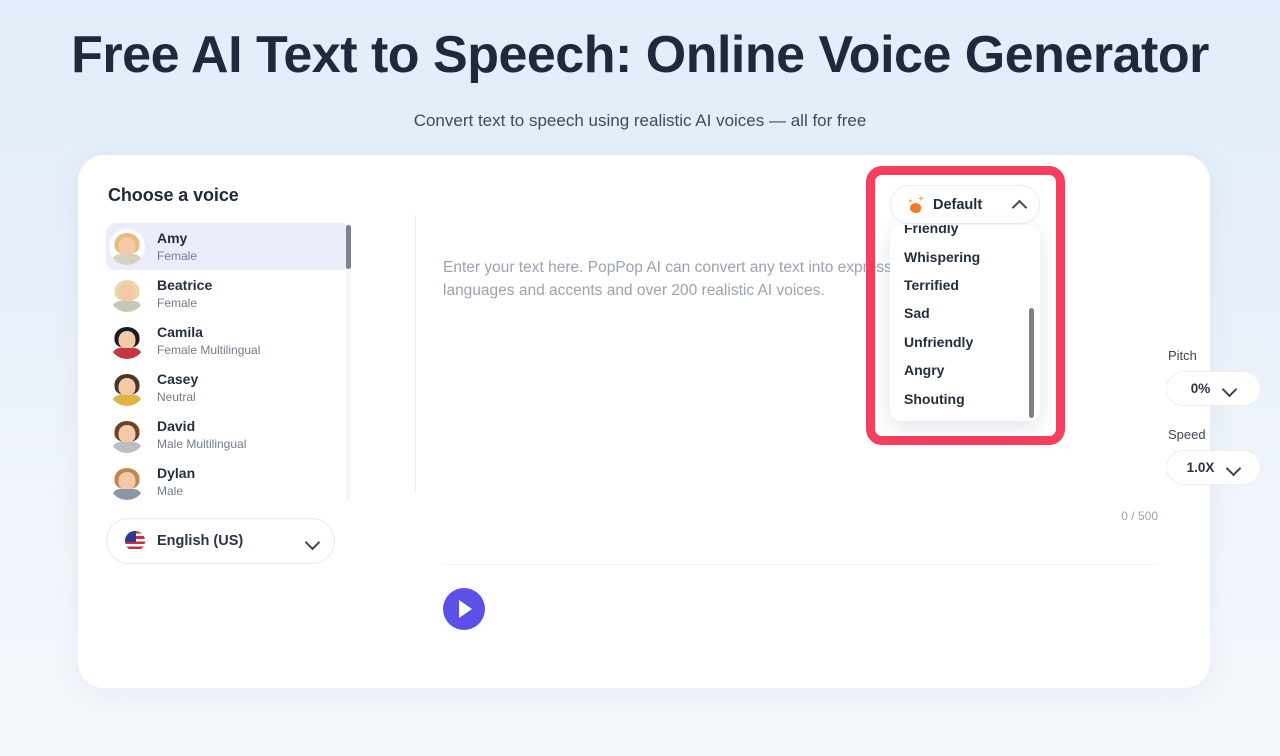  Describe the element at coordinates (800, 564) in the screenshot. I see `editor-bottom-divider` at that location.